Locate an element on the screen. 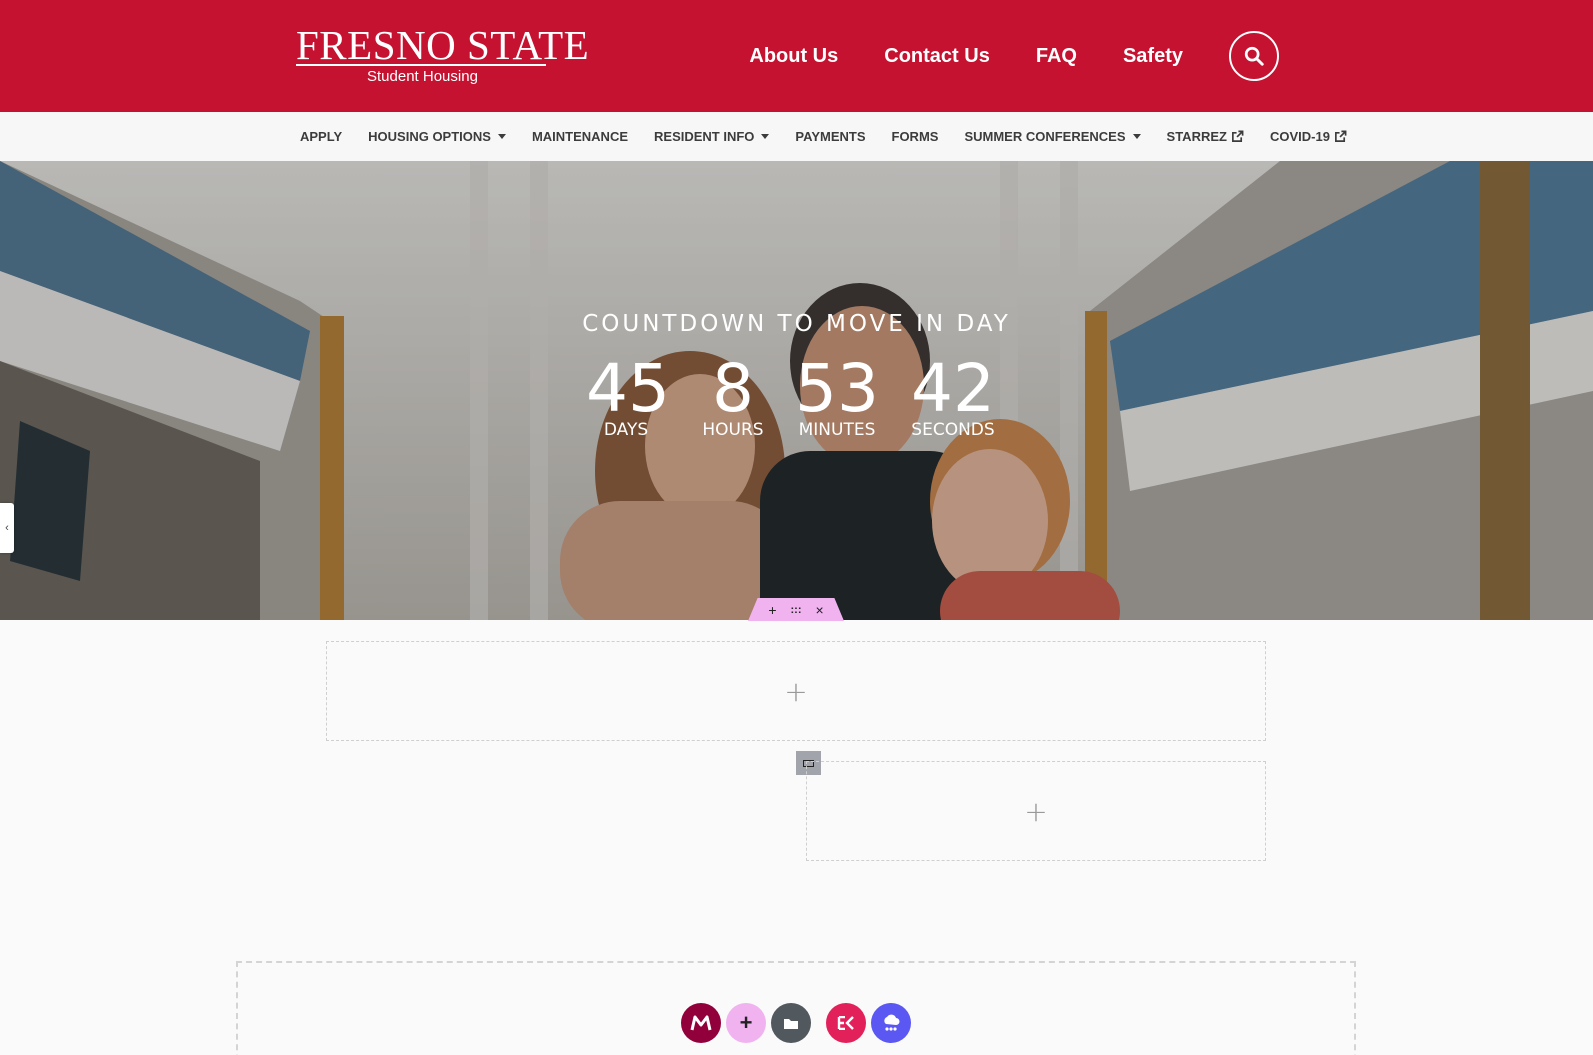 This screenshot has height=1055, width=1593. subnav-item-label: APPLY is located at coordinates (321, 136).